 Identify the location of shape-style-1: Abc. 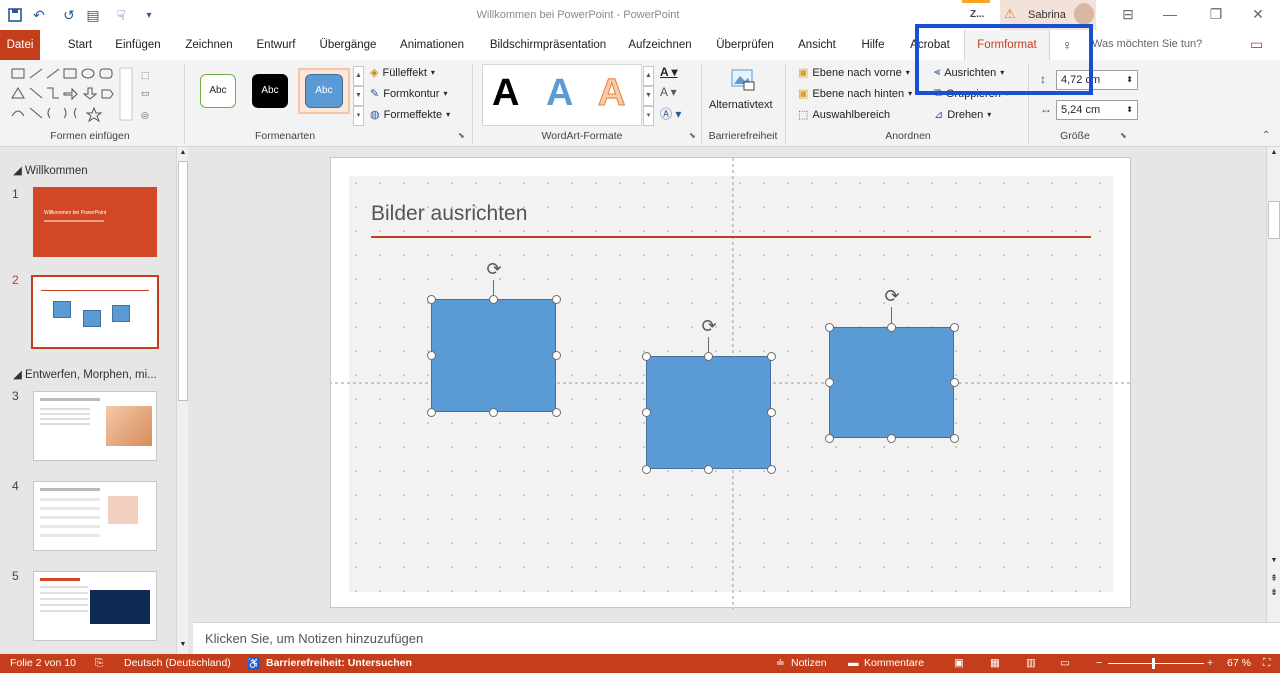
(218, 91).